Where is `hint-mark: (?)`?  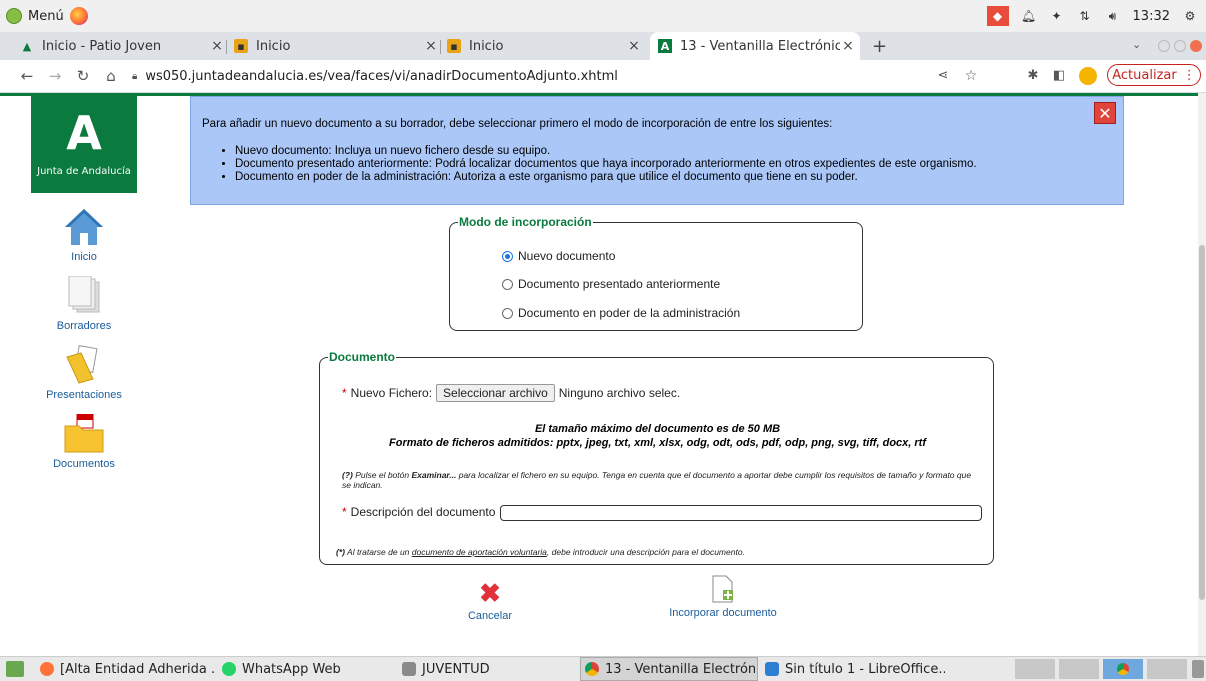
hint-mark: (?) is located at coordinates (347, 475).